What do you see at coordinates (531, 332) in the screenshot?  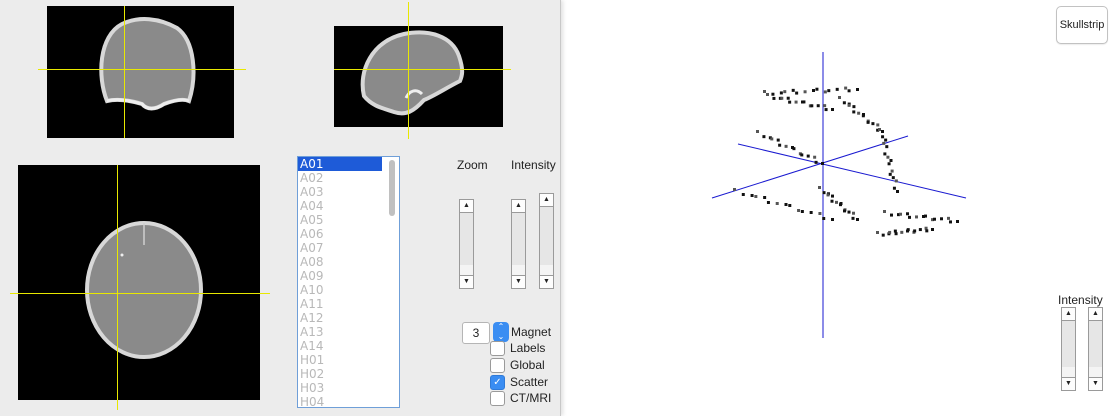 I see `magnet-label: Magnet` at bounding box center [531, 332].